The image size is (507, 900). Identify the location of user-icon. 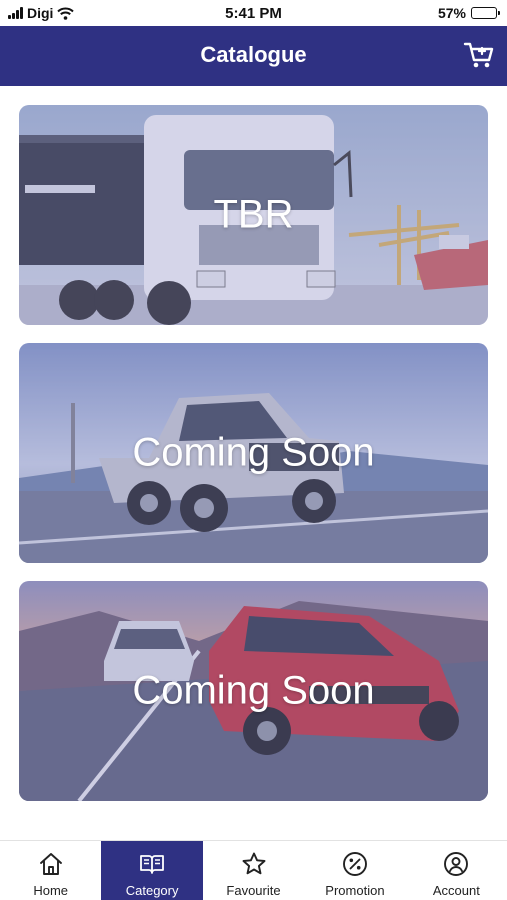
(456, 864).